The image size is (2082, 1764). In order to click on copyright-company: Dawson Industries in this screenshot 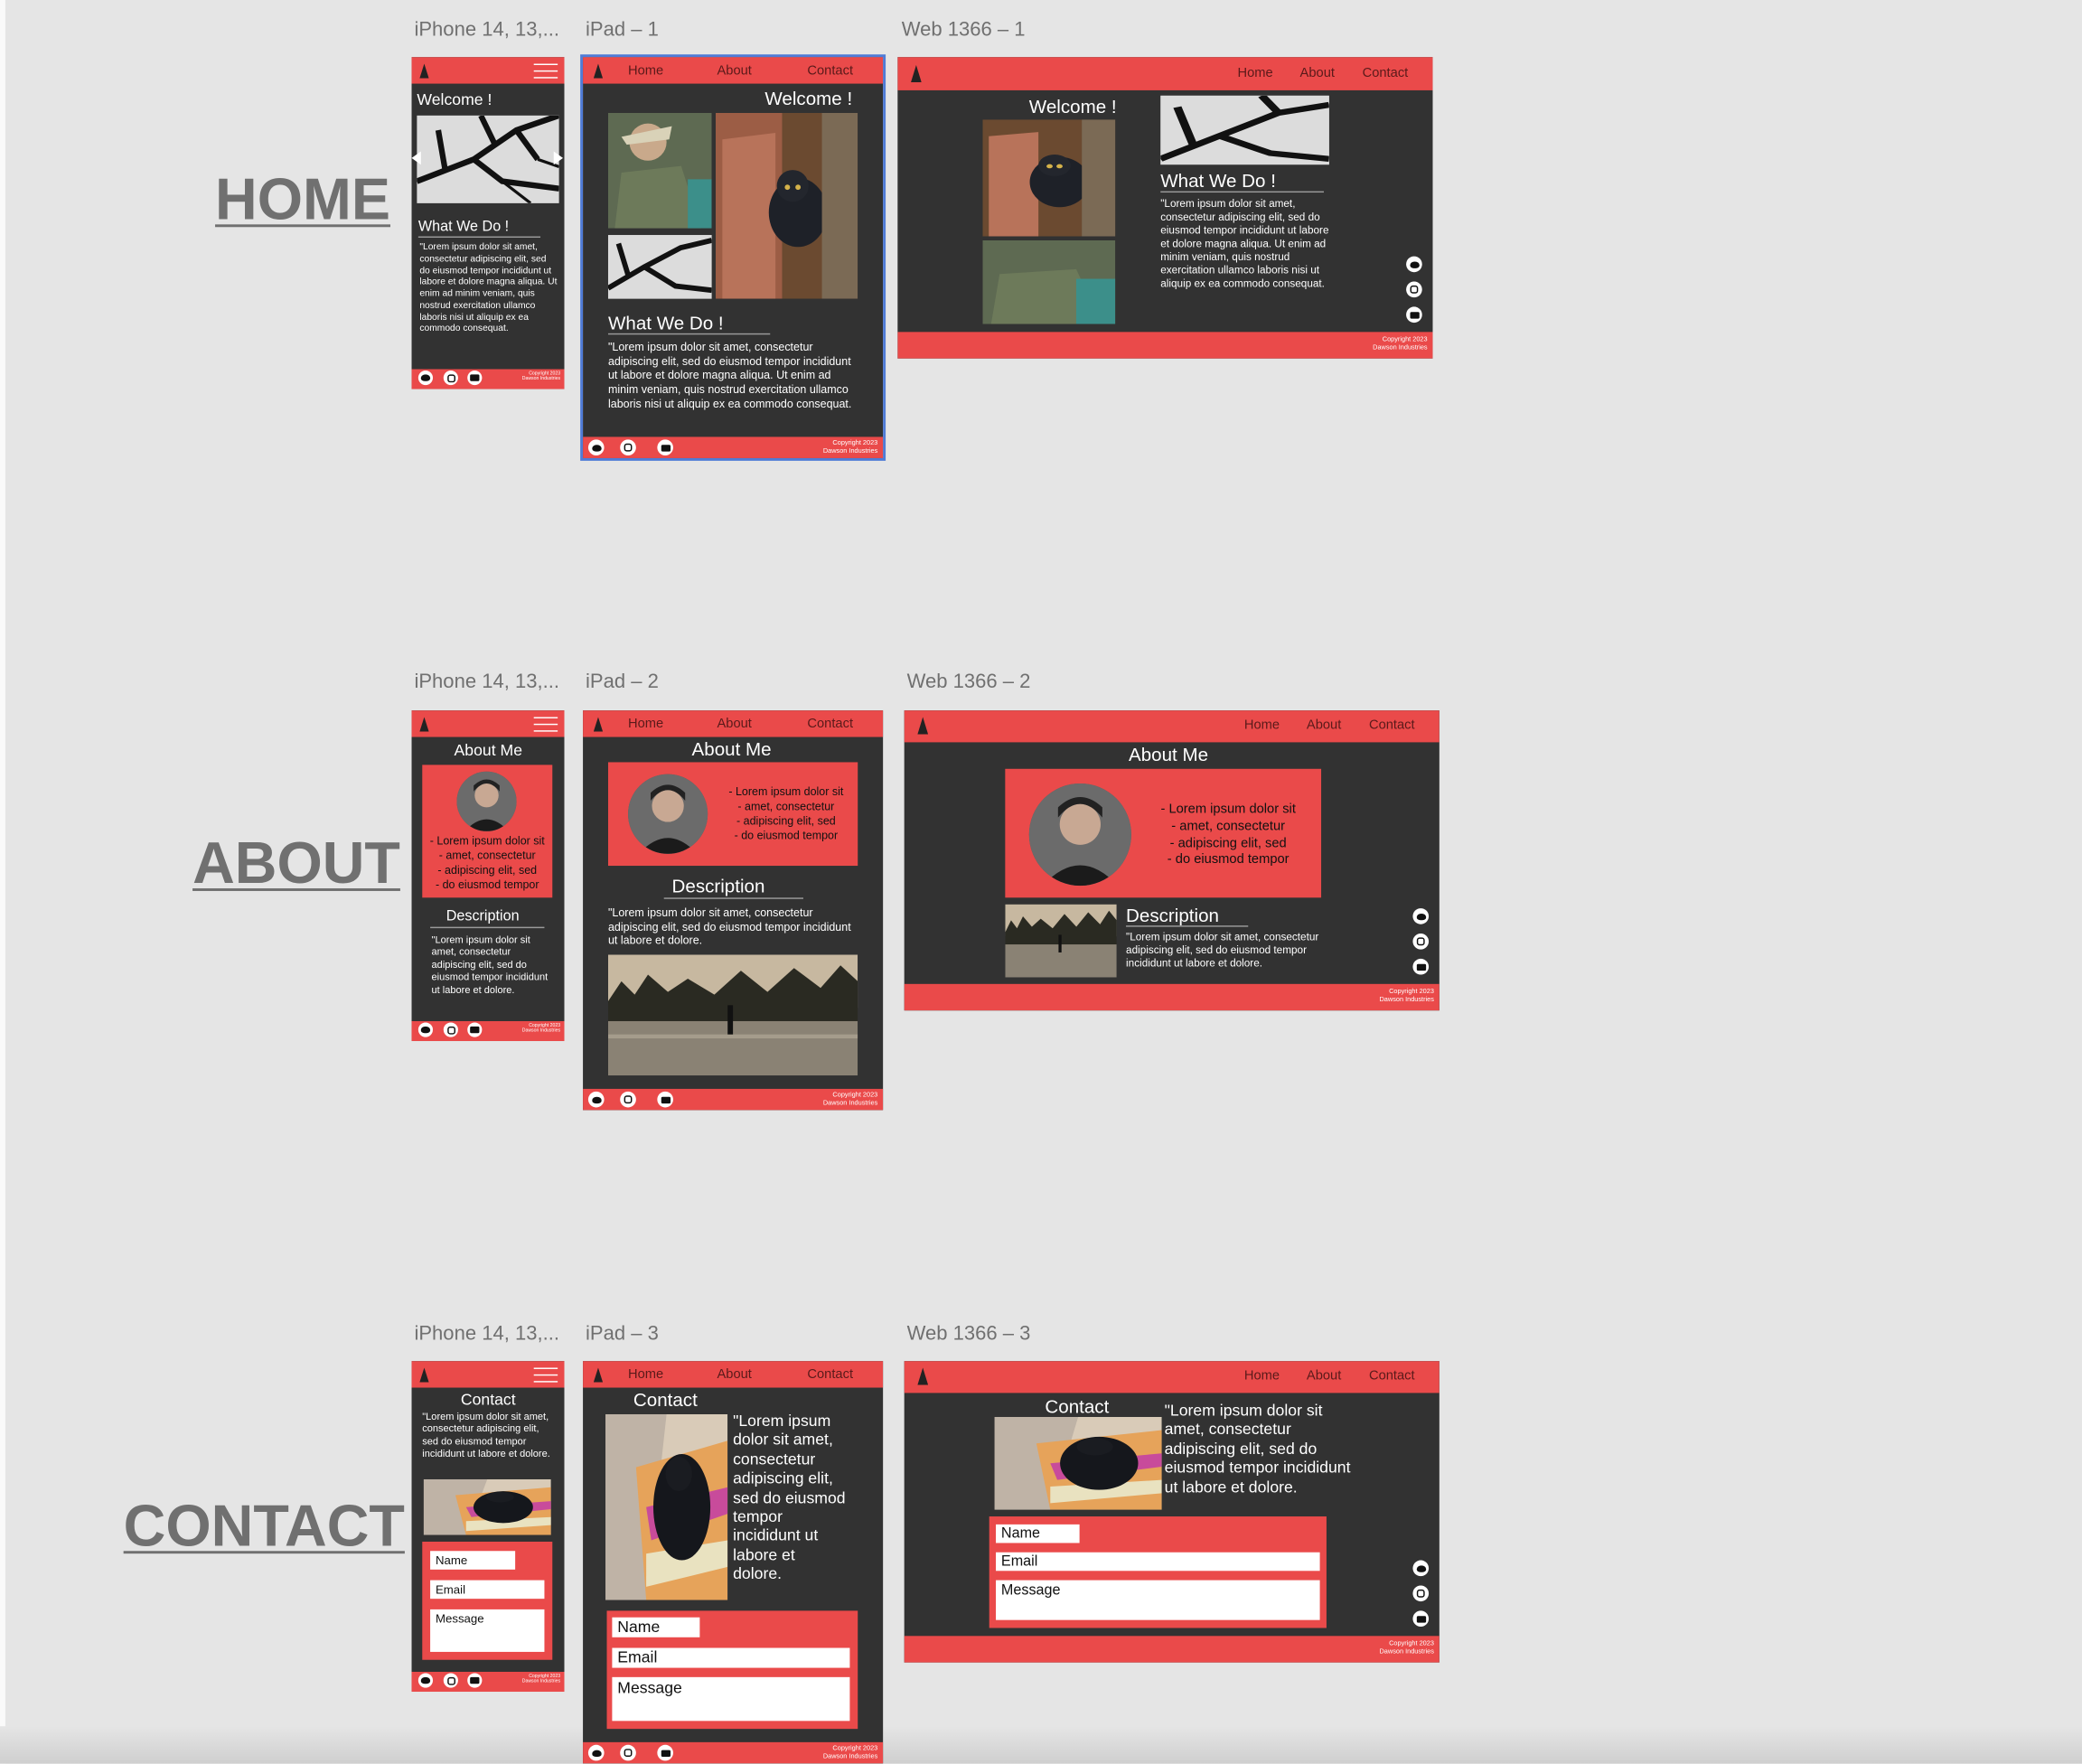, I will do `click(1407, 1000)`.